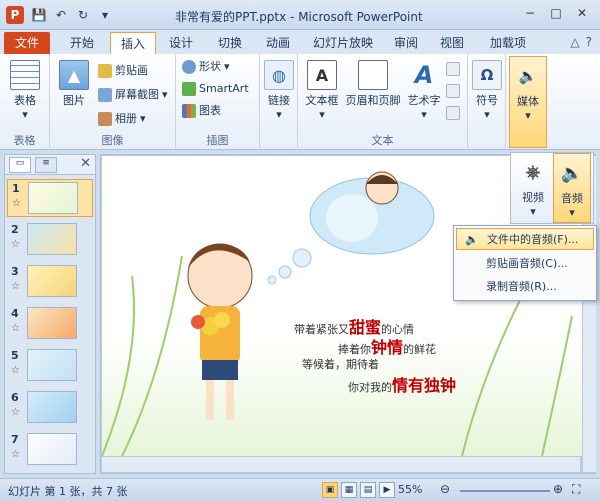  Describe the element at coordinates (322, 90) in the screenshot. I see `textbox-button: A 文本框 ▾` at that location.